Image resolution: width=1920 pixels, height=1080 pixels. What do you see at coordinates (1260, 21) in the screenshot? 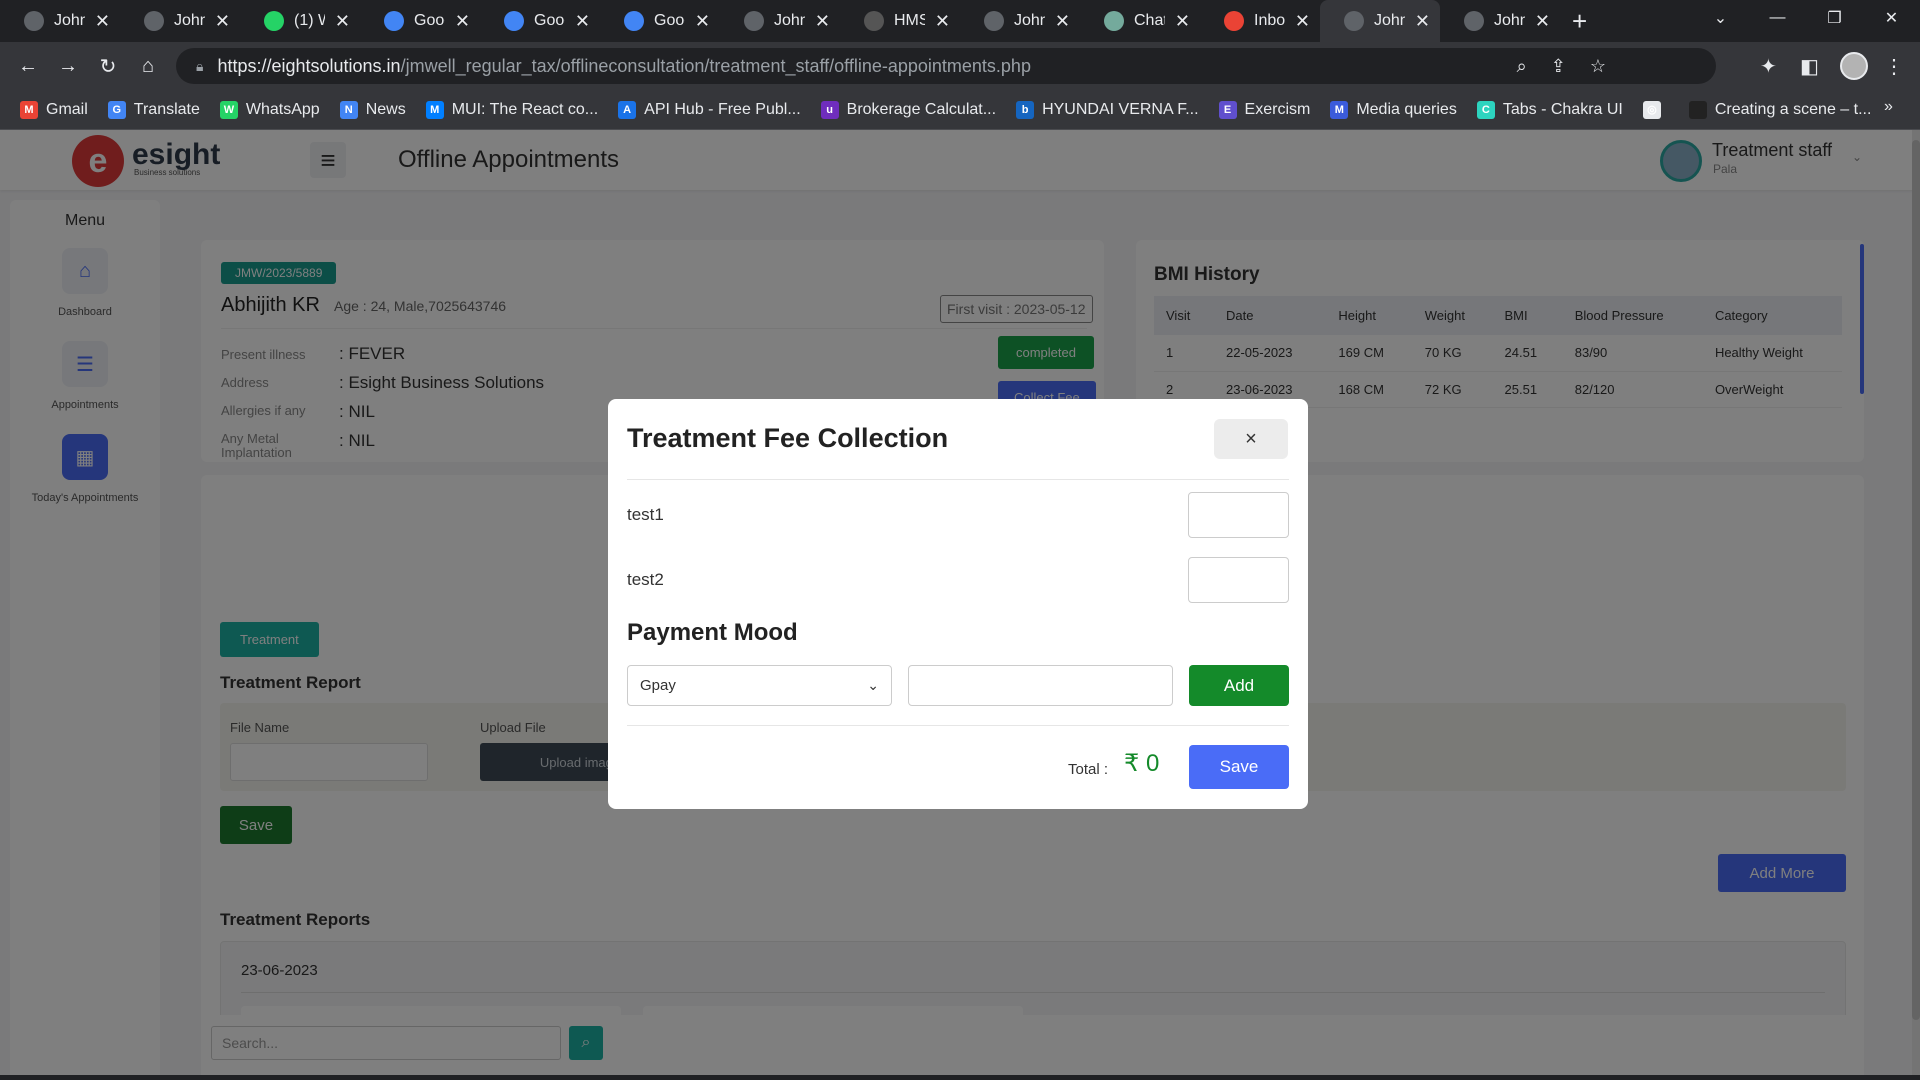
I see `browser-tab: Inbox ✕` at bounding box center [1260, 21].